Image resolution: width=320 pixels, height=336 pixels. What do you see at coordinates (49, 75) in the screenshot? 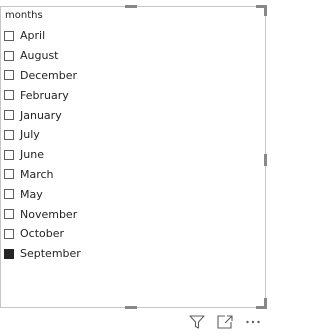
I see `item-label: December` at bounding box center [49, 75].